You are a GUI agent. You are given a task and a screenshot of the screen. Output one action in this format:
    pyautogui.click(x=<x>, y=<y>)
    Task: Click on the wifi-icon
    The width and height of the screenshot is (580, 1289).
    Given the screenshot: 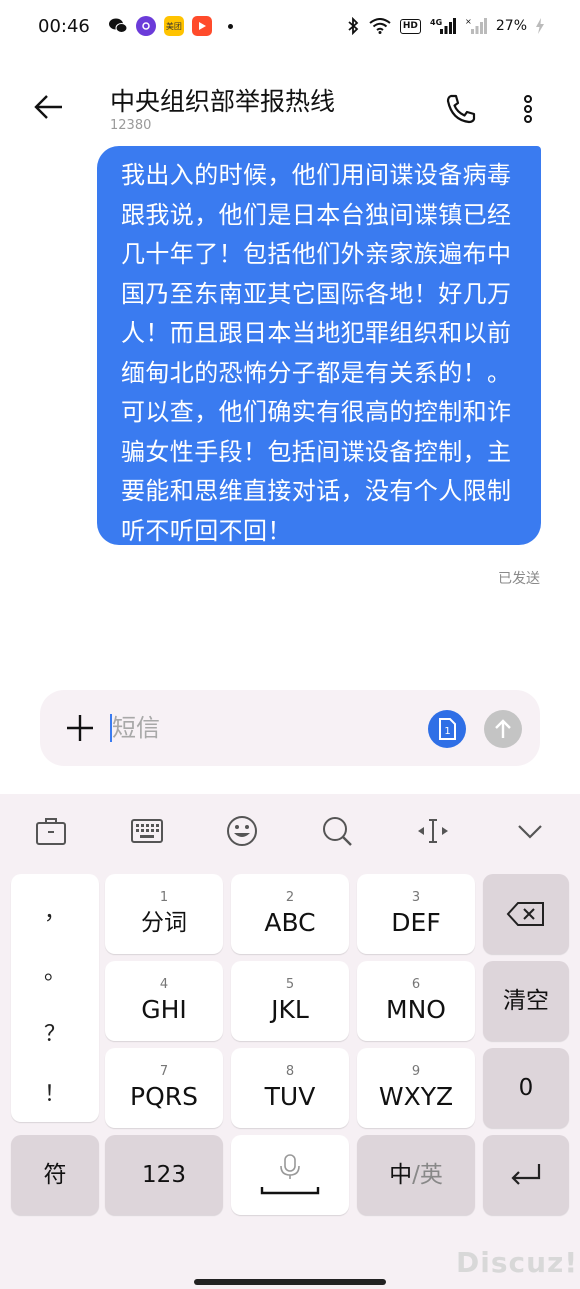 What is the action you would take?
    pyautogui.click(x=380, y=26)
    